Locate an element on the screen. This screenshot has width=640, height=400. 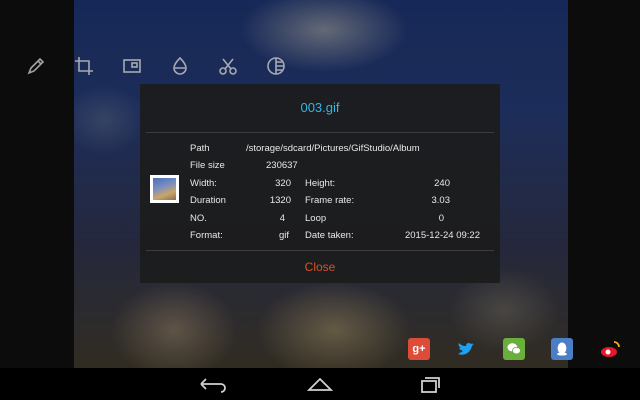
height-value: 240 is located at coordinates (442, 183).